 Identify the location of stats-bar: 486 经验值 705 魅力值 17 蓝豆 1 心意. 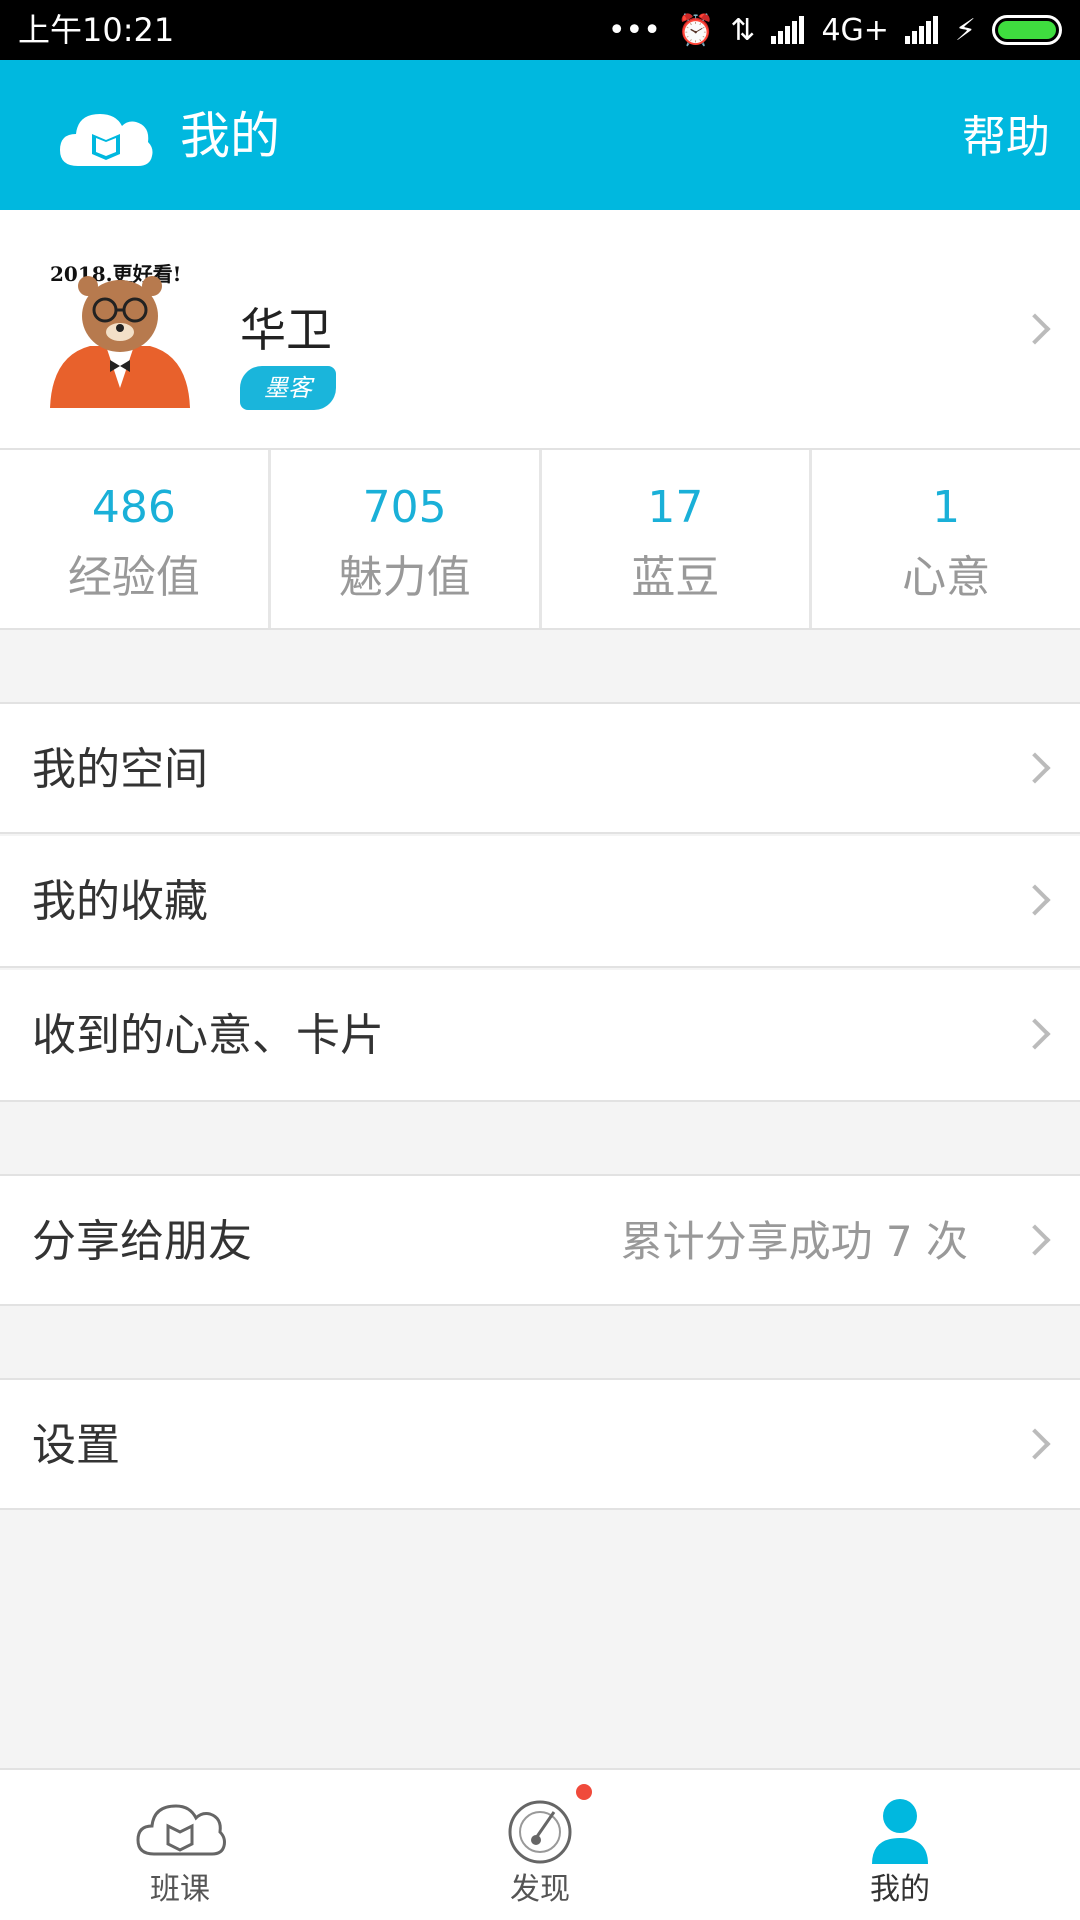
(540, 540).